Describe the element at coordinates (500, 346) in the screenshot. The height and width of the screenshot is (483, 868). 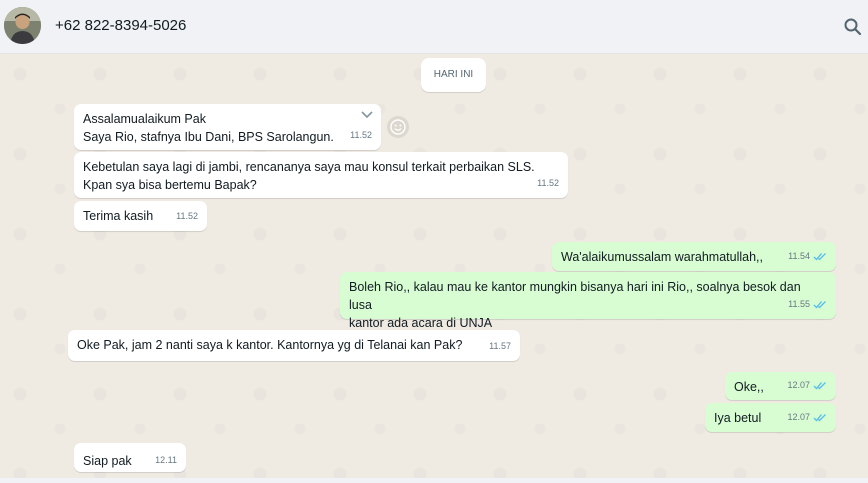
I see `message-time: 11.57` at that location.